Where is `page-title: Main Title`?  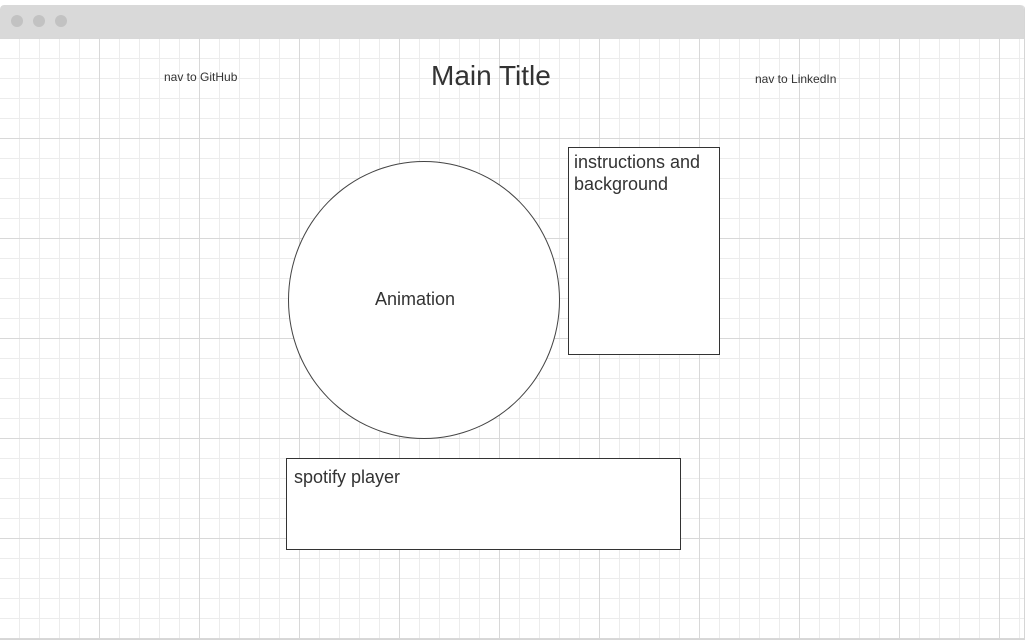
page-title: Main Title is located at coordinates (491, 75).